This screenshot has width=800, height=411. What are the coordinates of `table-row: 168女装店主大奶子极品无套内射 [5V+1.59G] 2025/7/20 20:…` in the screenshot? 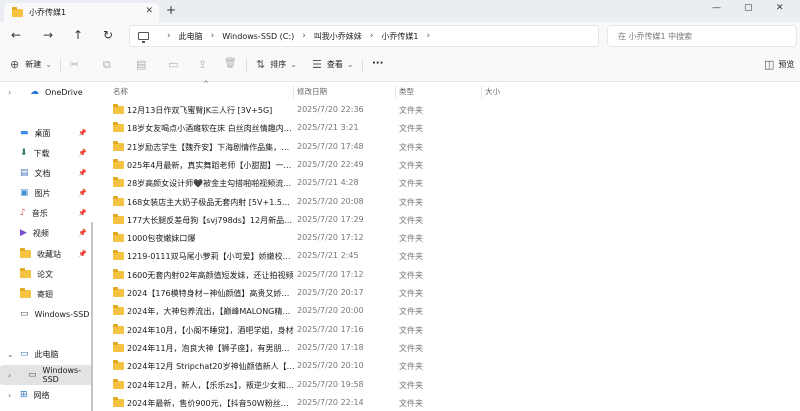 It's located at (446, 202).